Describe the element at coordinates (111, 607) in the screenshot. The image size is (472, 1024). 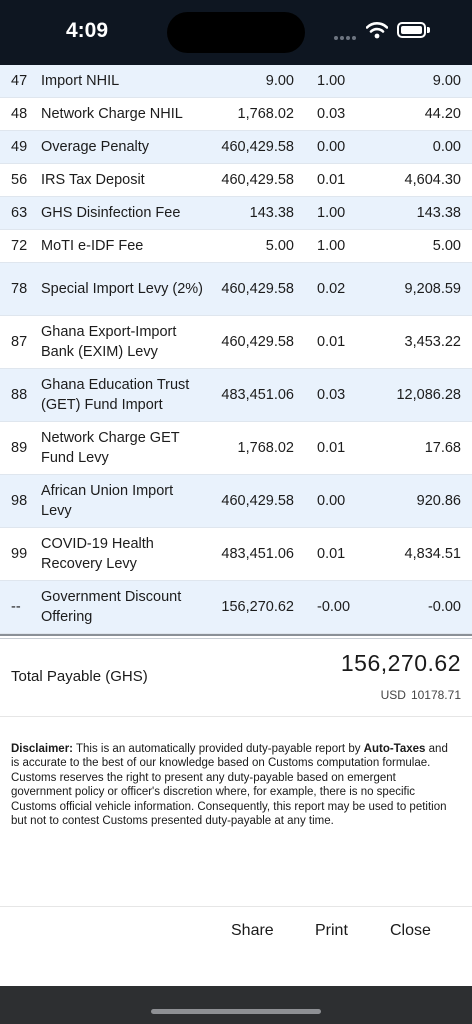
I see `row-description: Government Discount Offering` at that location.